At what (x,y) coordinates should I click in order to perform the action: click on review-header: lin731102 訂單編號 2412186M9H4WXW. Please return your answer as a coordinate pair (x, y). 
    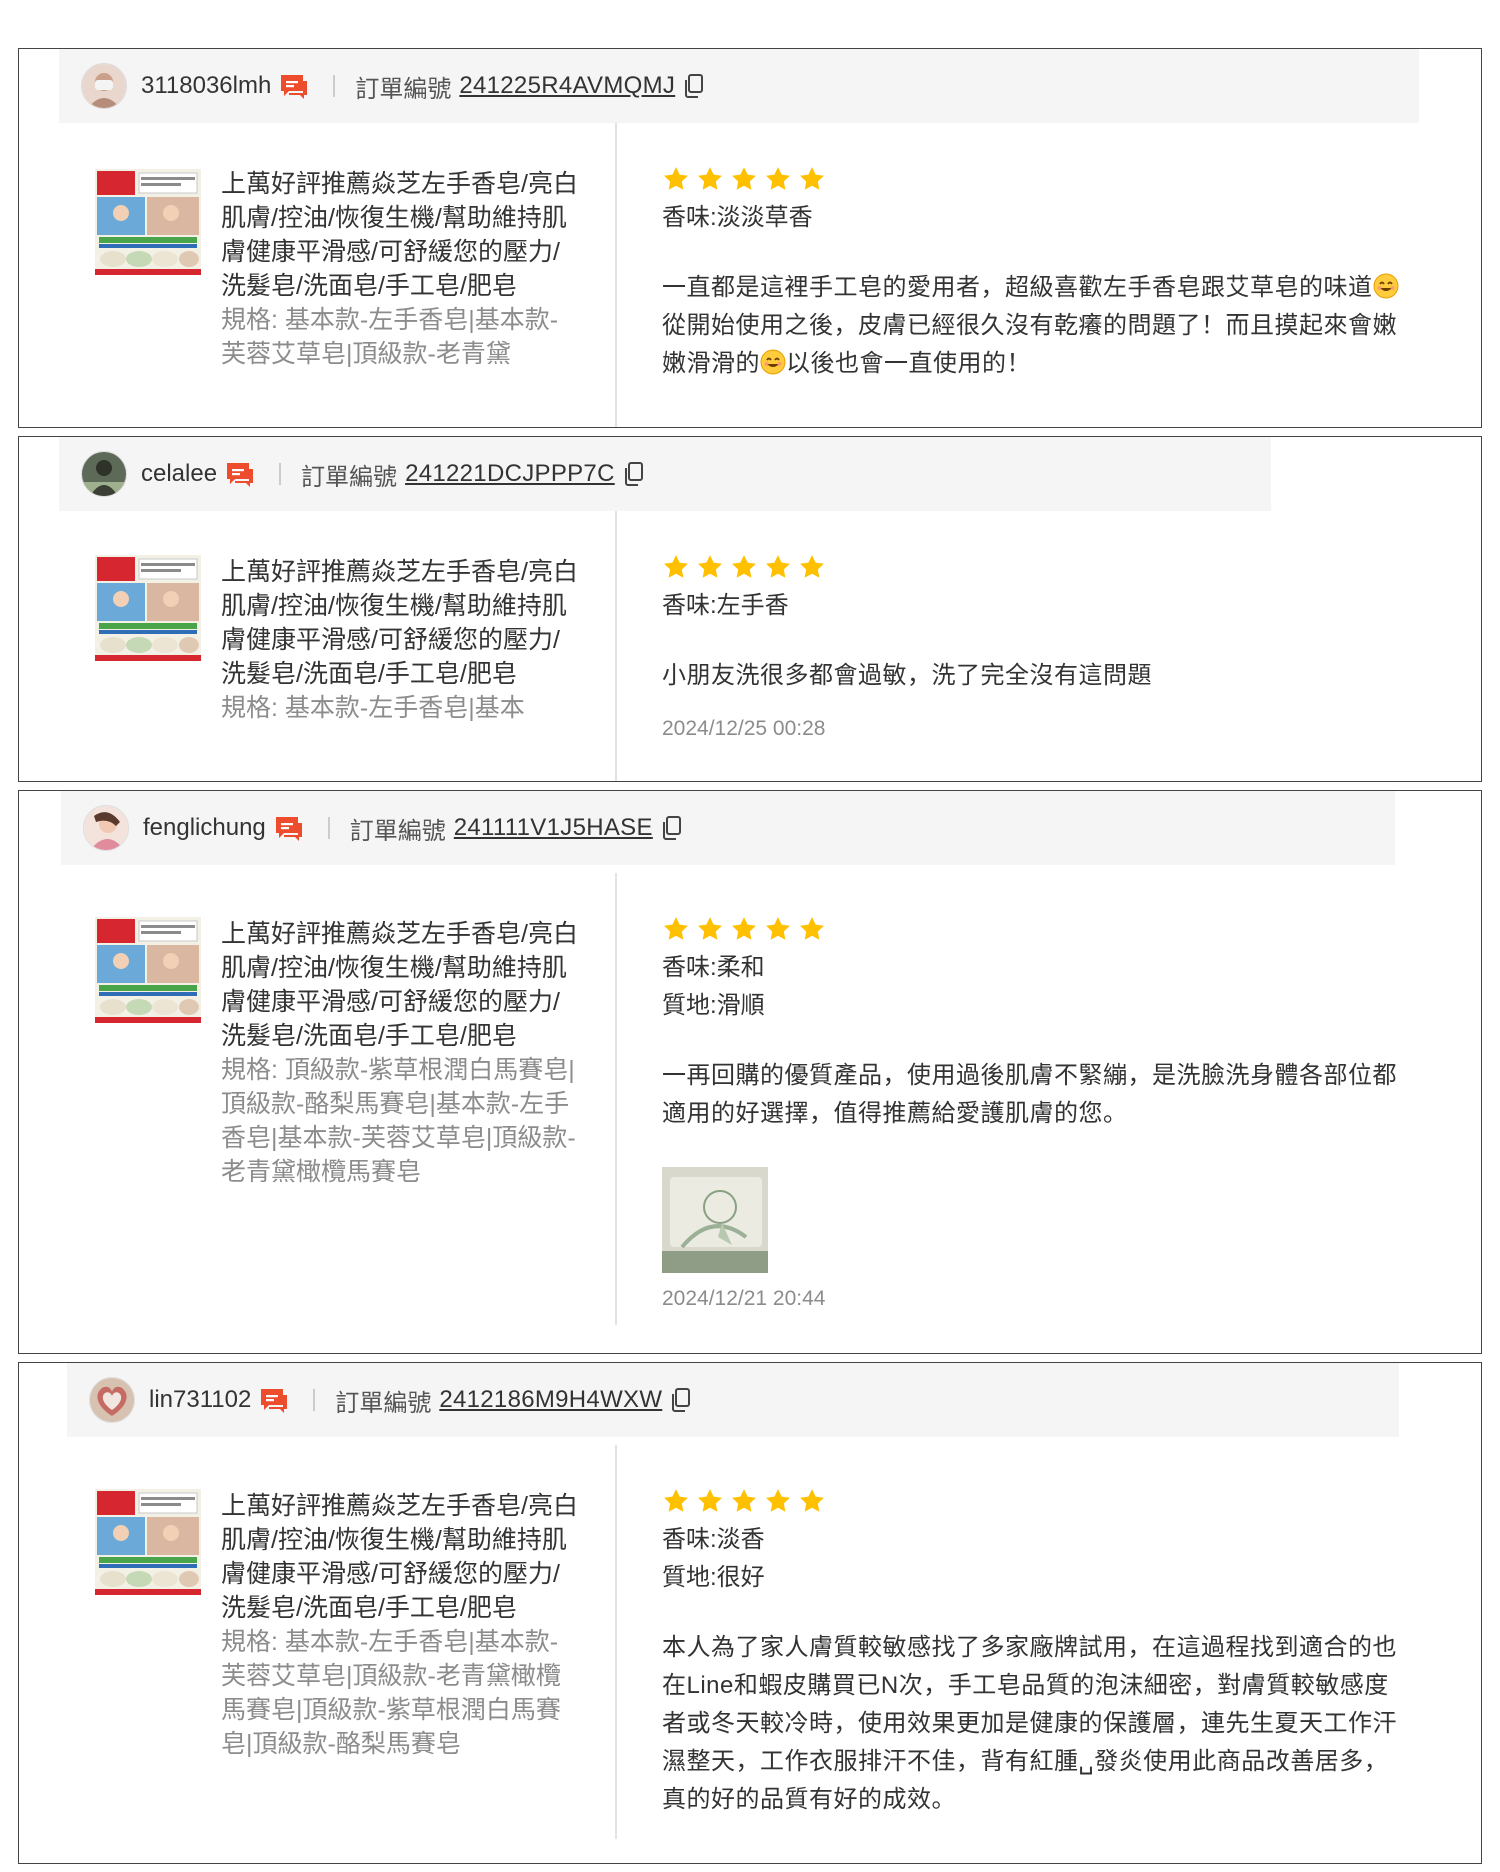
    Looking at the image, I should click on (733, 1400).